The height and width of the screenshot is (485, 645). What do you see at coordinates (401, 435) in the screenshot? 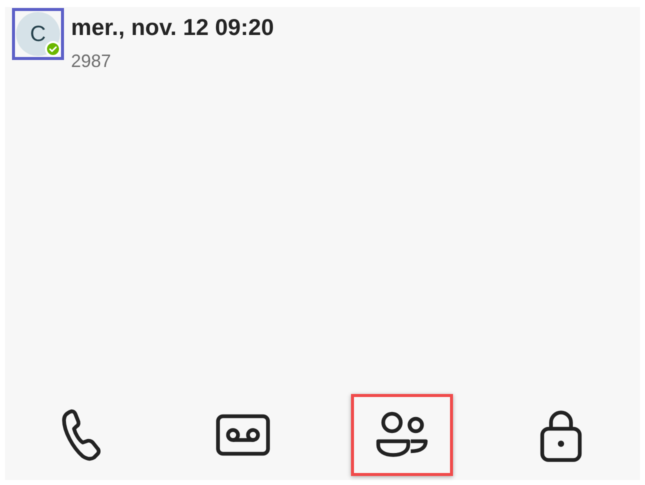
I see `contacts-tab` at bounding box center [401, 435].